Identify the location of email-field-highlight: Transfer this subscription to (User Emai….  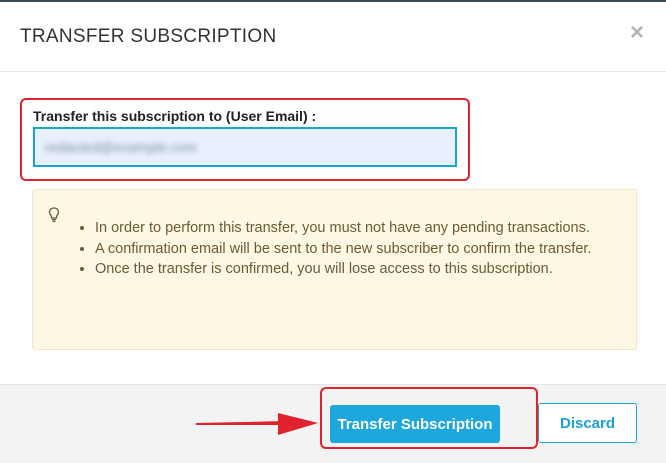
(245, 139).